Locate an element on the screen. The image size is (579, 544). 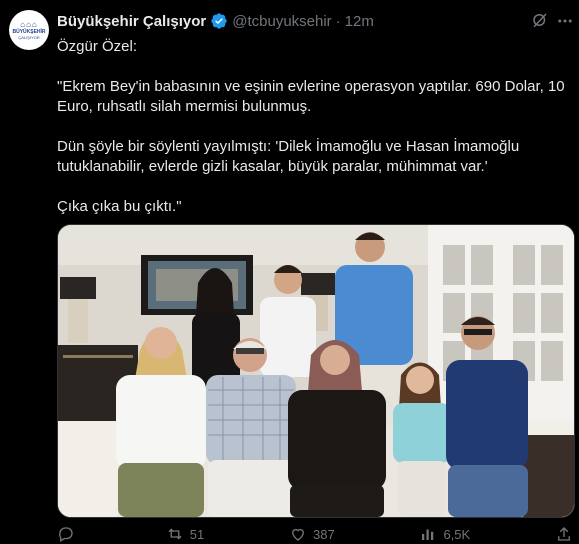
grok-icon is located at coordinates (540, 22).